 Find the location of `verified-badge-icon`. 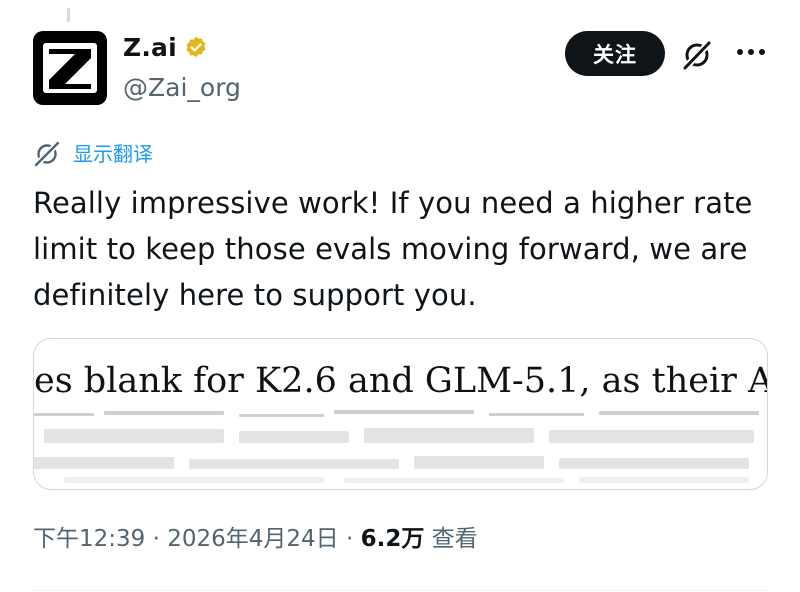

verified-badge-icon is located at coordinates (196, 47).